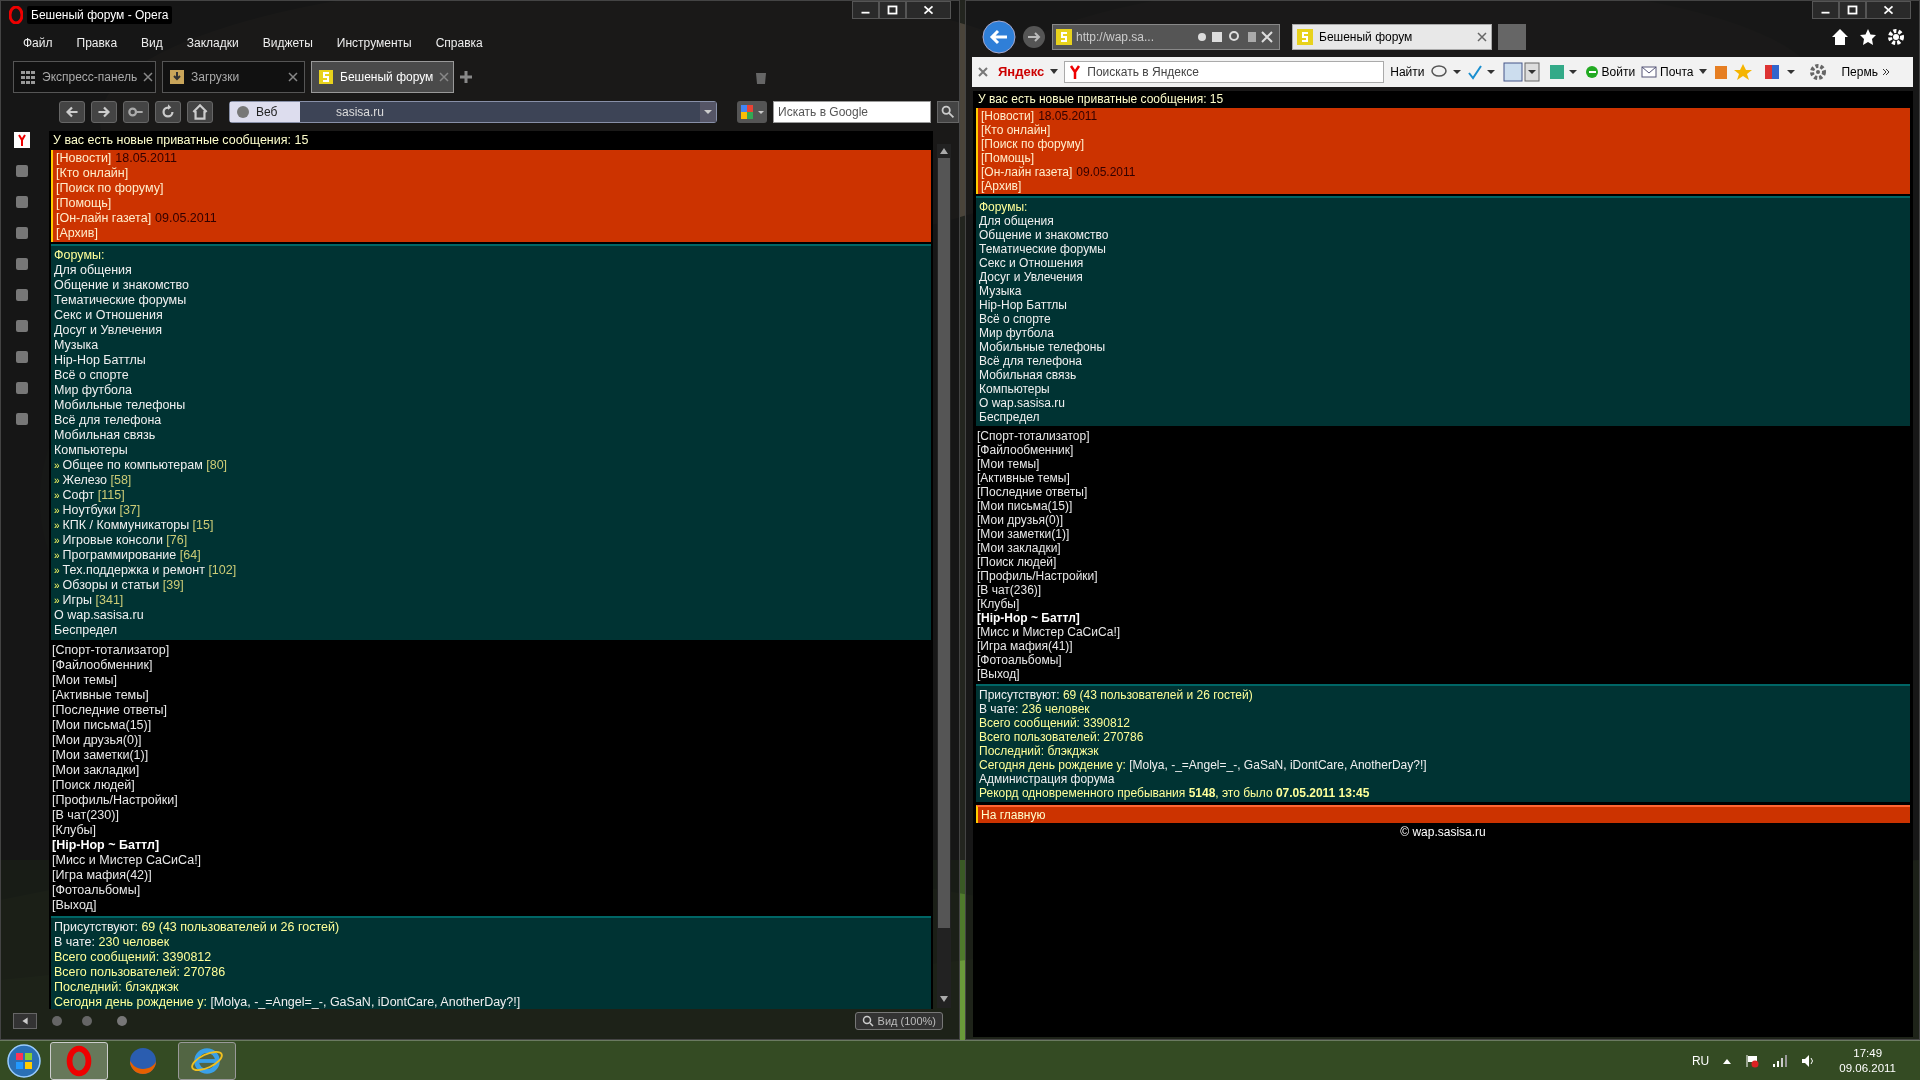 The image size is (1920, 1080). Describe the element at coordinates (473, 112) in the screenshot. I see `address-field: Веб sasisa.ru` at that location.